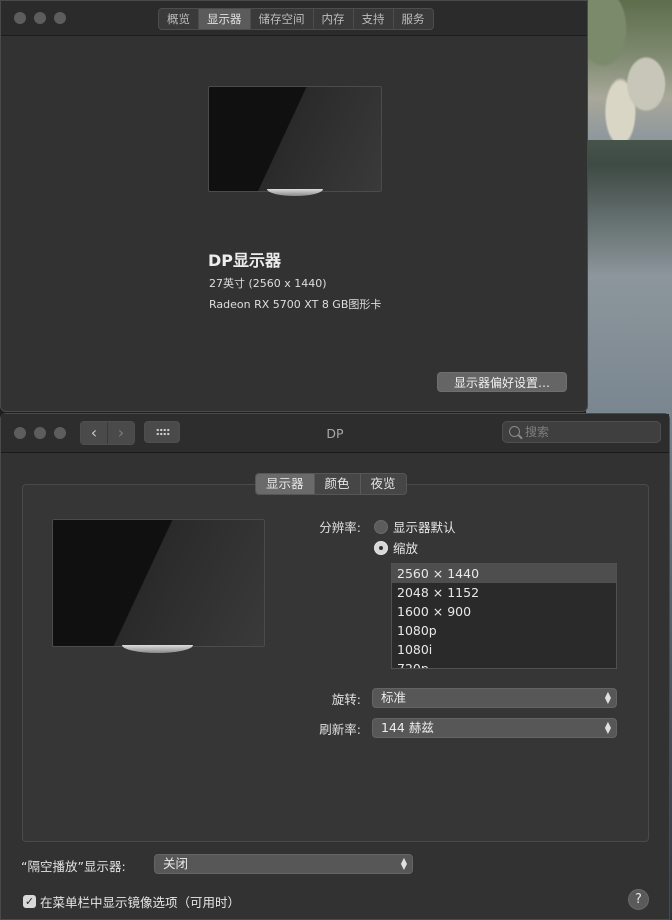  Describe the element at coordinates (504, 649) in the screenshot. I see `resolution-item: 1080i` at that location.